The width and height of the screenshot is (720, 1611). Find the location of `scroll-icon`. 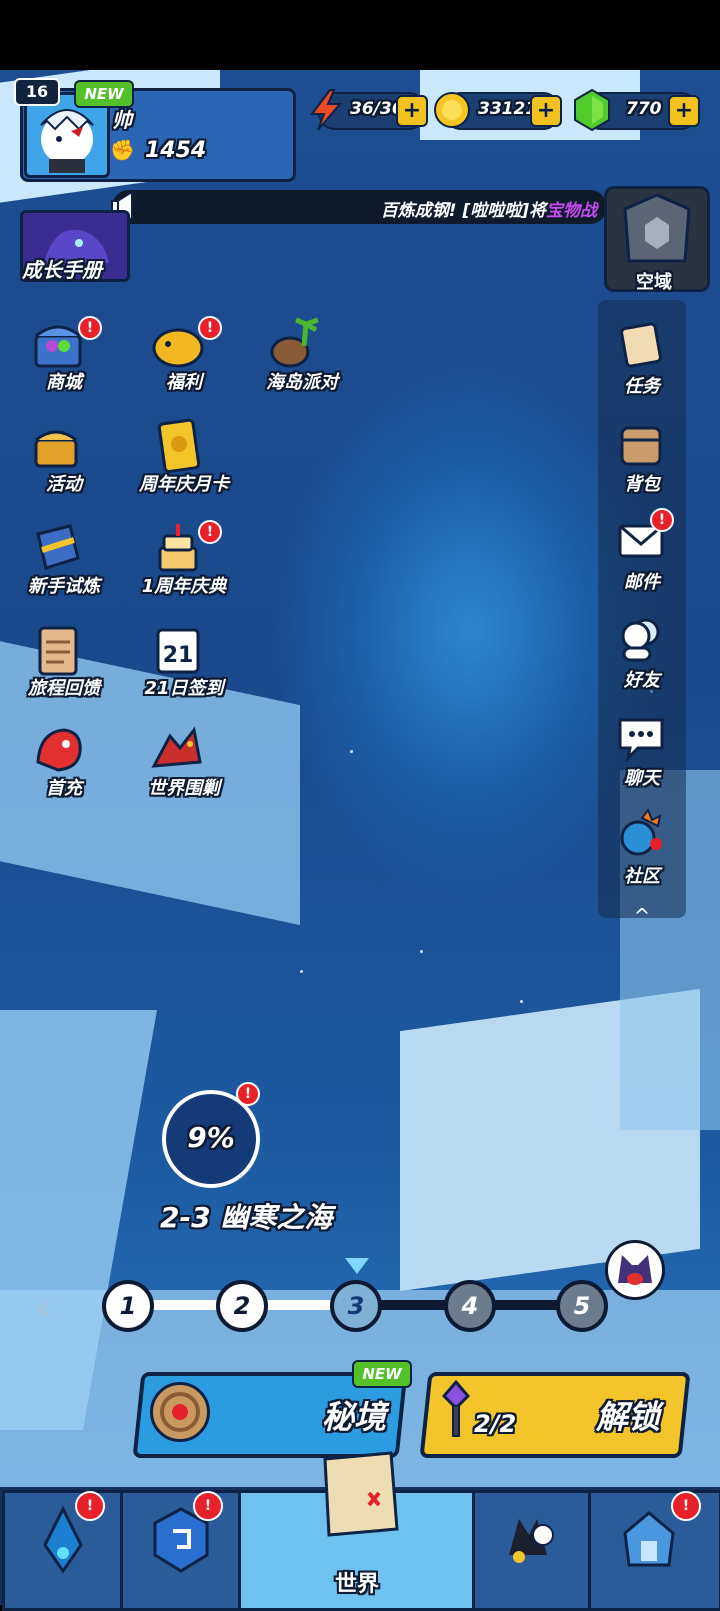

scroll-icon is located at coordinates (641, 345).